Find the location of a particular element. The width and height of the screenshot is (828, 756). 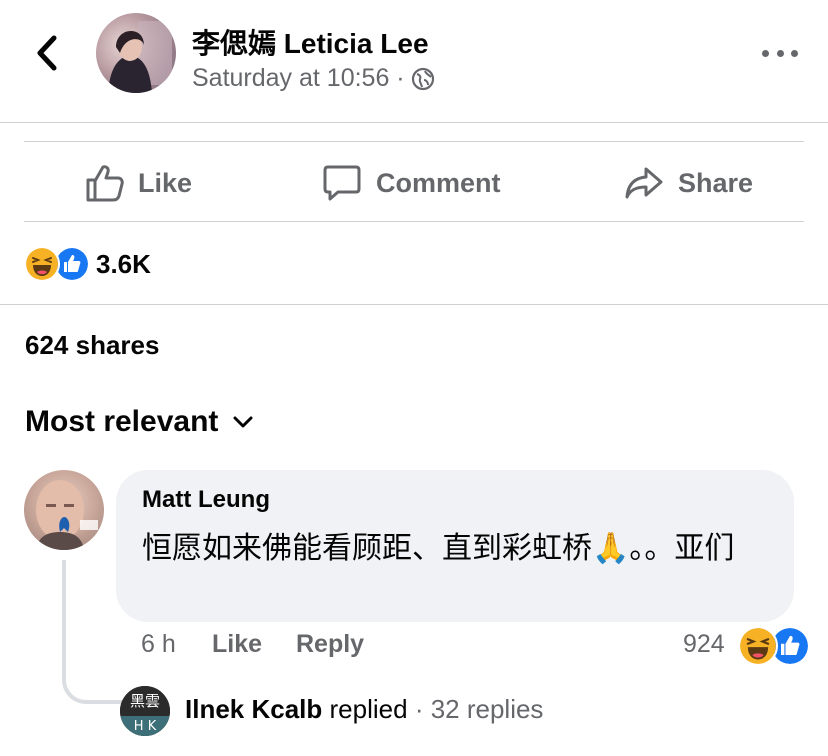

share-count: 624 shares is located at coordinates (92, 345).